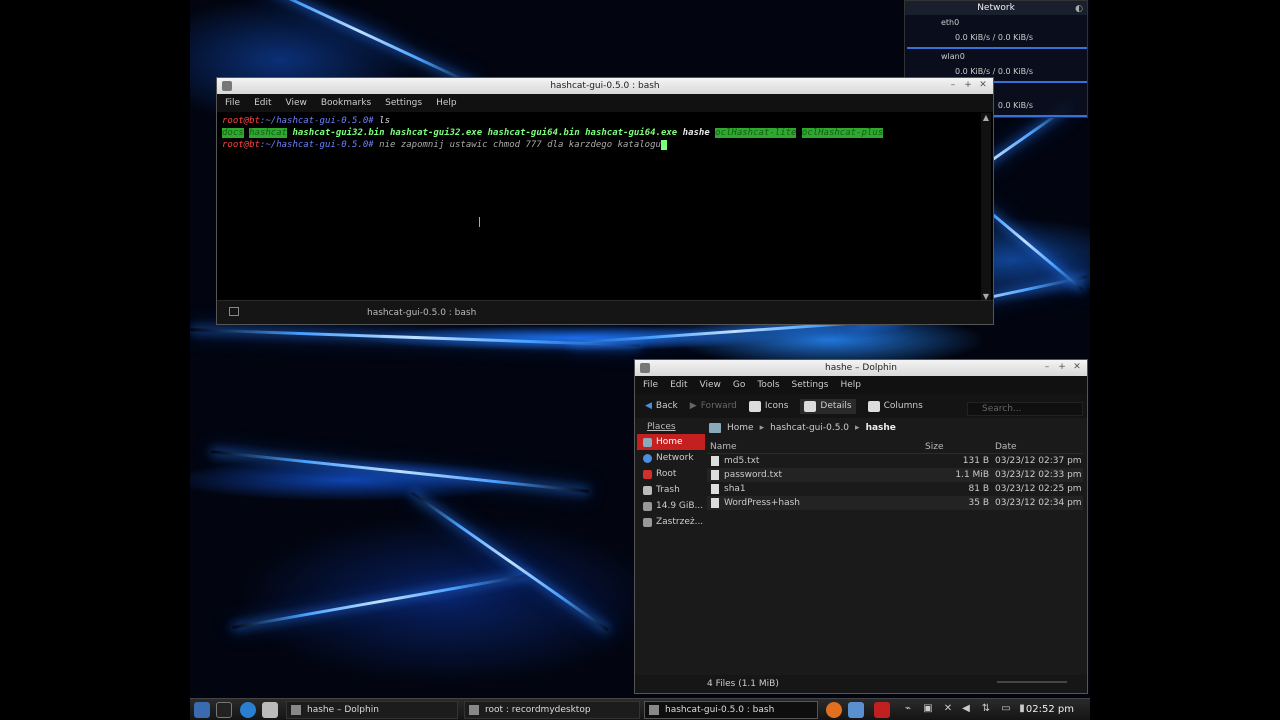  I want to click on home-icon, so click(715, 428).